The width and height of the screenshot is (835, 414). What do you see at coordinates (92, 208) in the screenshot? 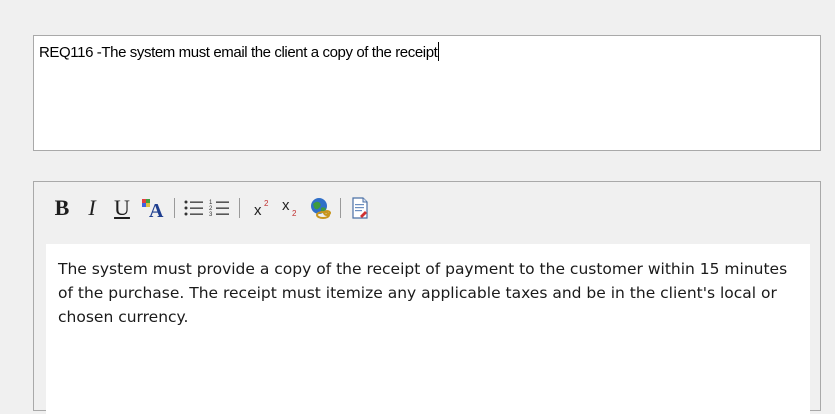
I see `italic-button: I` at bounding box center [92, 208].